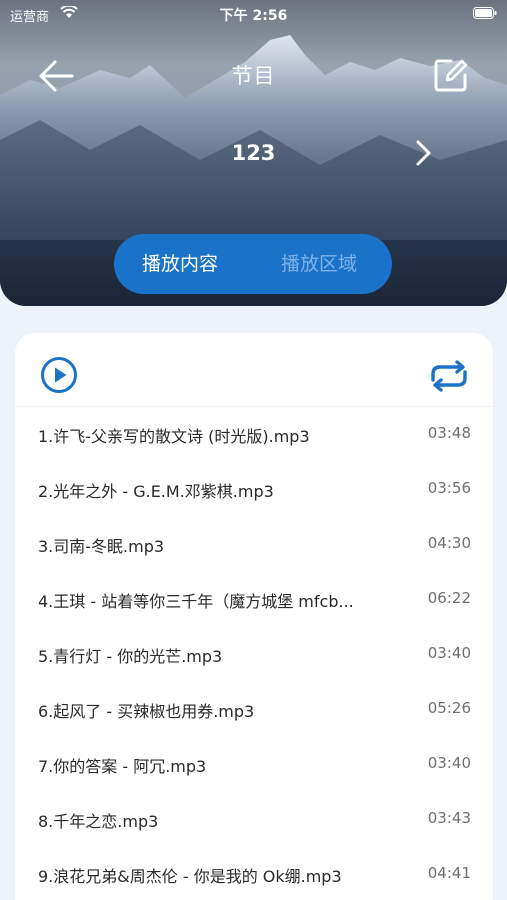 This screenshot has width=507, height=900. I want to click on track-row: 4.王琪 - 站着等你三千年（魔方城堡 mfcb... 06:22, so click(254, 599).